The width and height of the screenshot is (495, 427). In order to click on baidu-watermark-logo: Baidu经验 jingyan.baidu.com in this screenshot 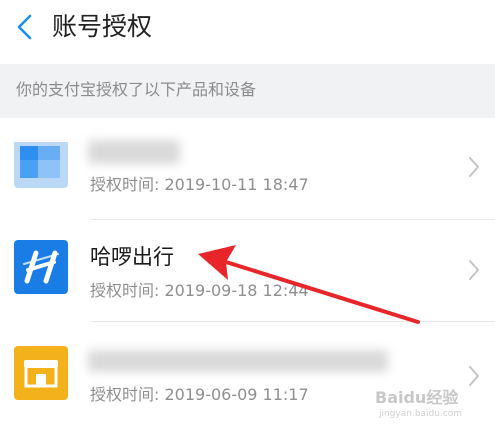, I will do `click(418, 403)`.